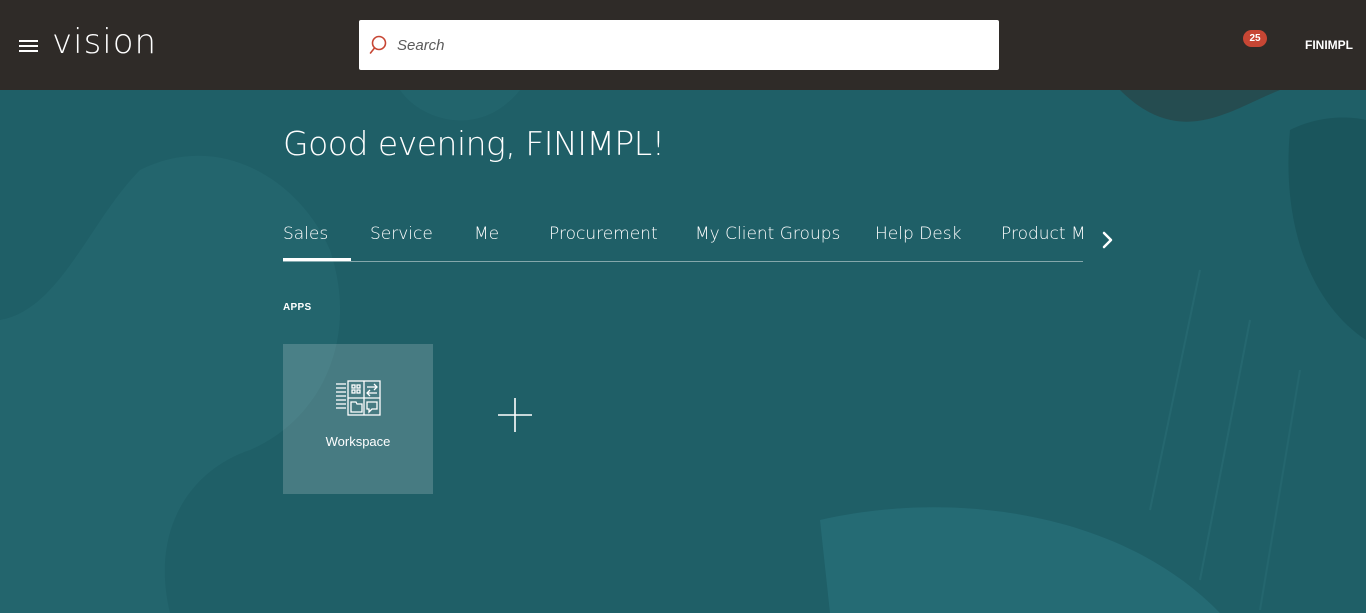 The image size is (1366, 613). Describe the element at coordinates (1108, 240) in the screenshot. I see `chevron-right-icon` at that location.